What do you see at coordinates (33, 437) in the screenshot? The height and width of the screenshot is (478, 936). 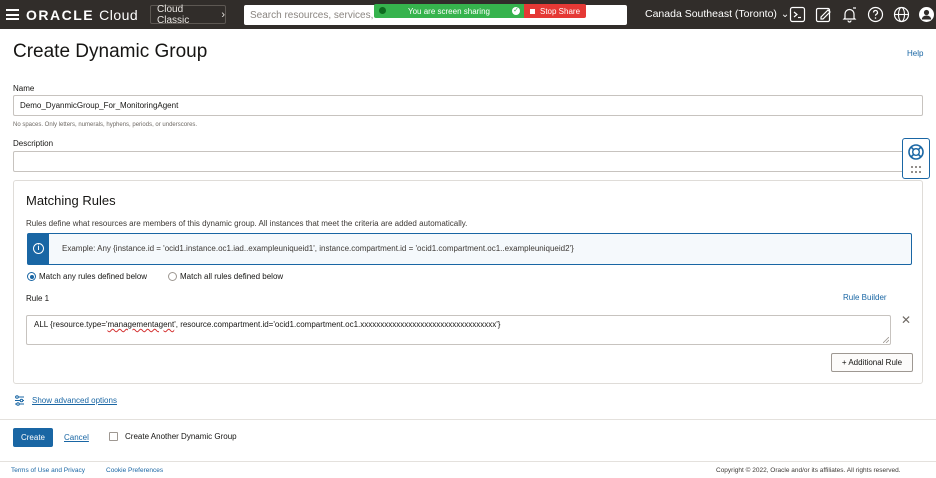 I see `create-button: Create` at bounding box center [33, 437].